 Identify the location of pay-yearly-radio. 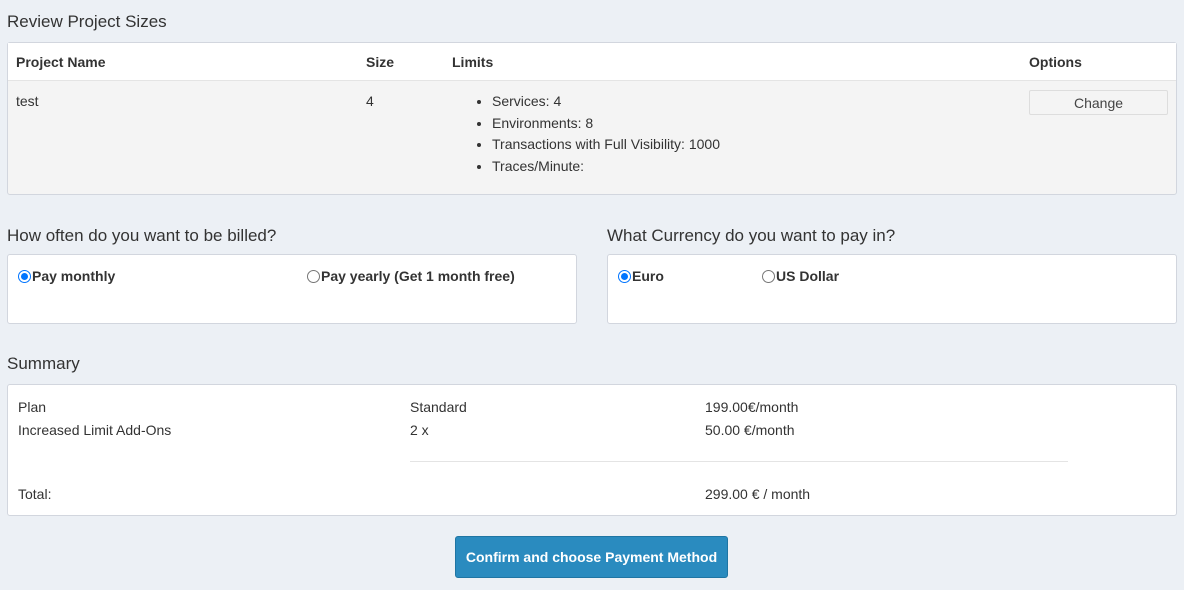
(313, 276).